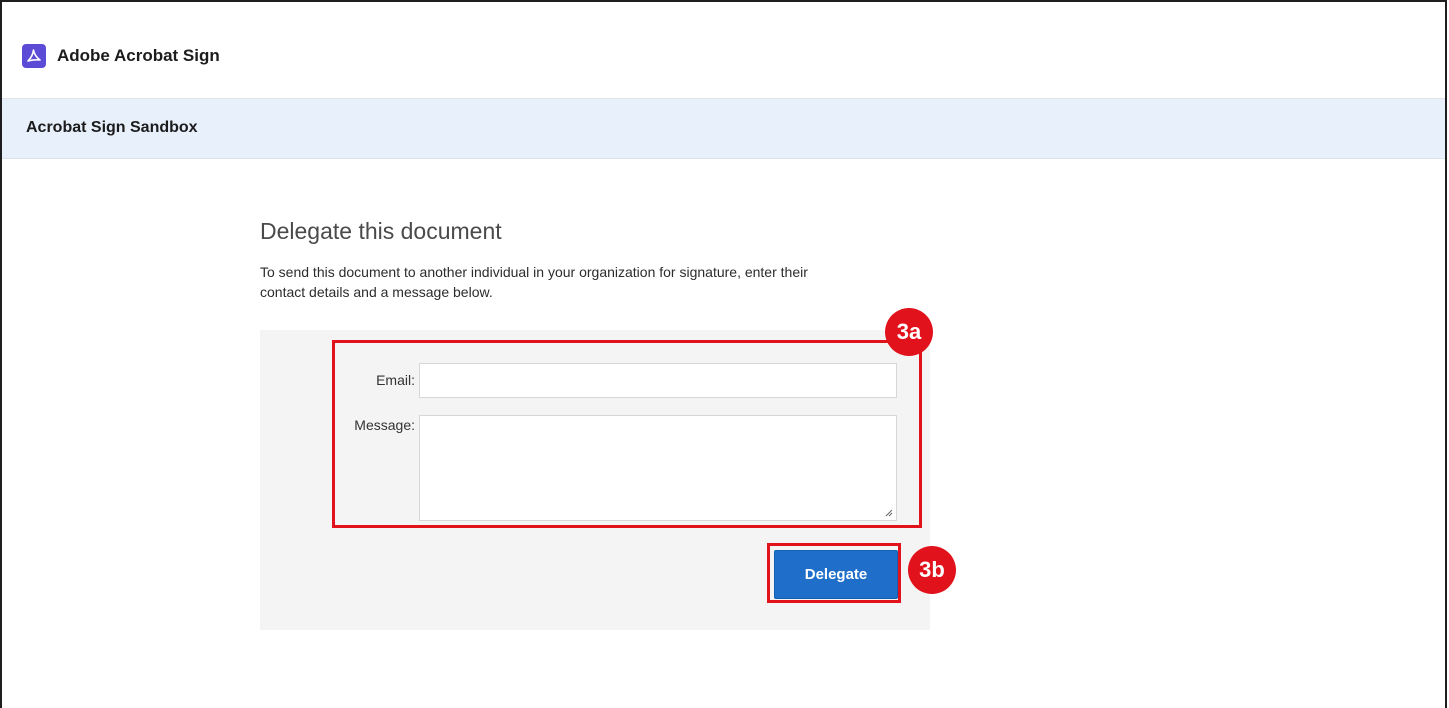  Describe the element at coordinates (138, 55) in the screenshot. I see `brand-name: Adobe Acrobat Sign` at that location.